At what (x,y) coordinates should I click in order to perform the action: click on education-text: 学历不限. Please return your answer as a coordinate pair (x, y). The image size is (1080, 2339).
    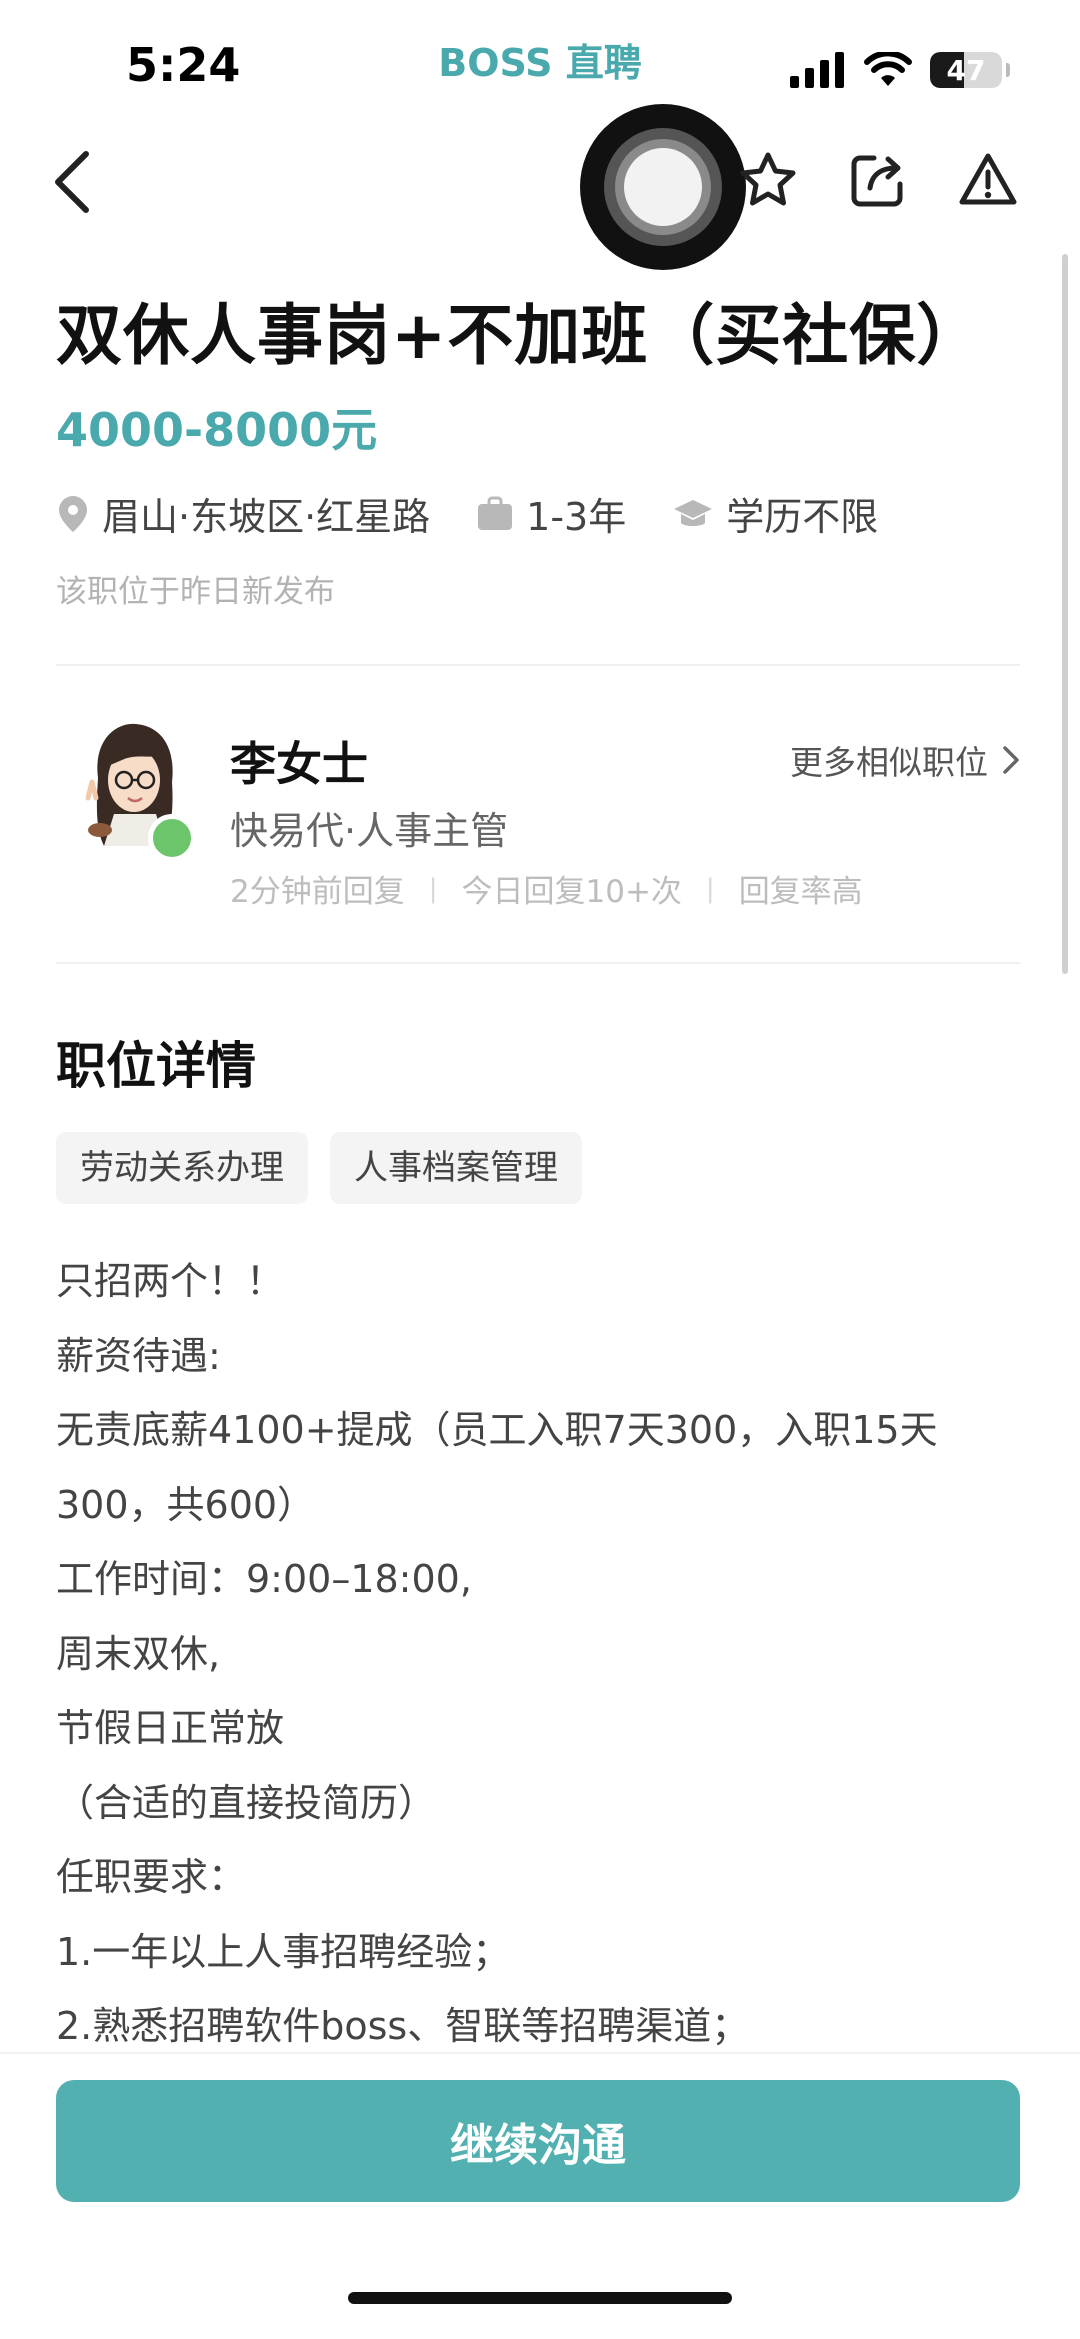
    Looking at the image, I should click on (802, 517).